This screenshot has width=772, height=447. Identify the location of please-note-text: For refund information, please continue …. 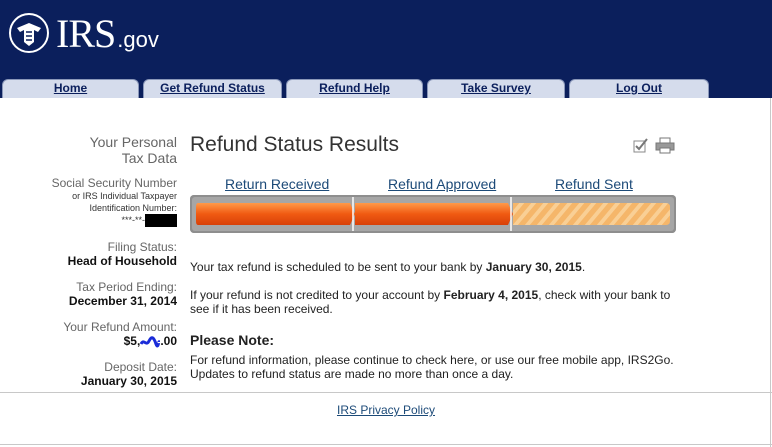
(432, 367).